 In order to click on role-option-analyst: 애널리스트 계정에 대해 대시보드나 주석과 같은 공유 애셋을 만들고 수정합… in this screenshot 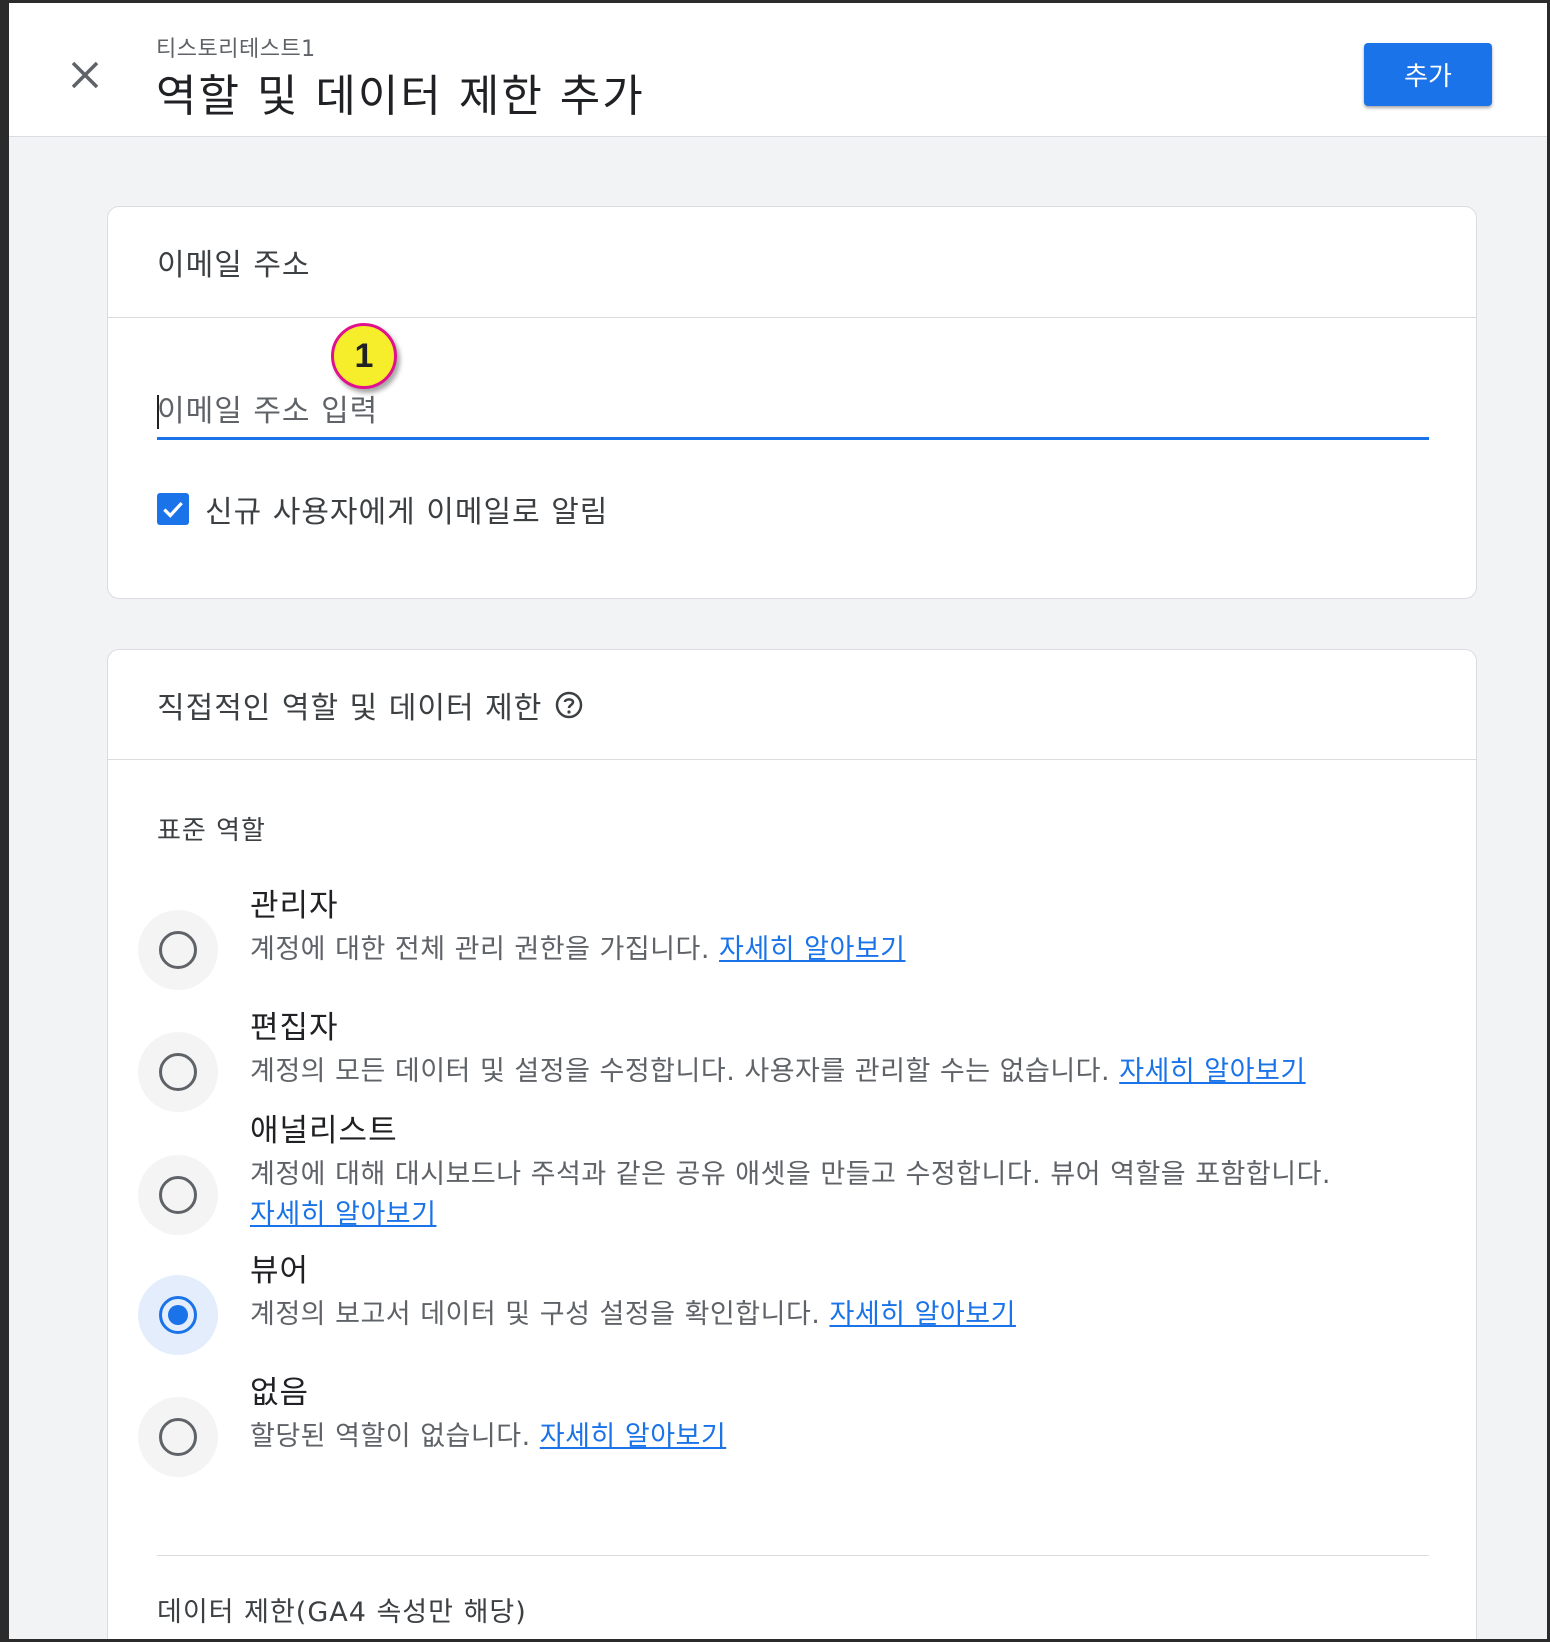, I will do `click(798, 1170)`.